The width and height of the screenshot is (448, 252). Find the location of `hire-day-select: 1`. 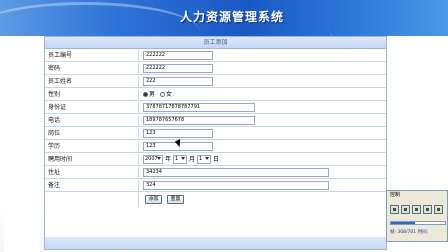

hire-day-select: 1 is located at coordinates (204, 159).